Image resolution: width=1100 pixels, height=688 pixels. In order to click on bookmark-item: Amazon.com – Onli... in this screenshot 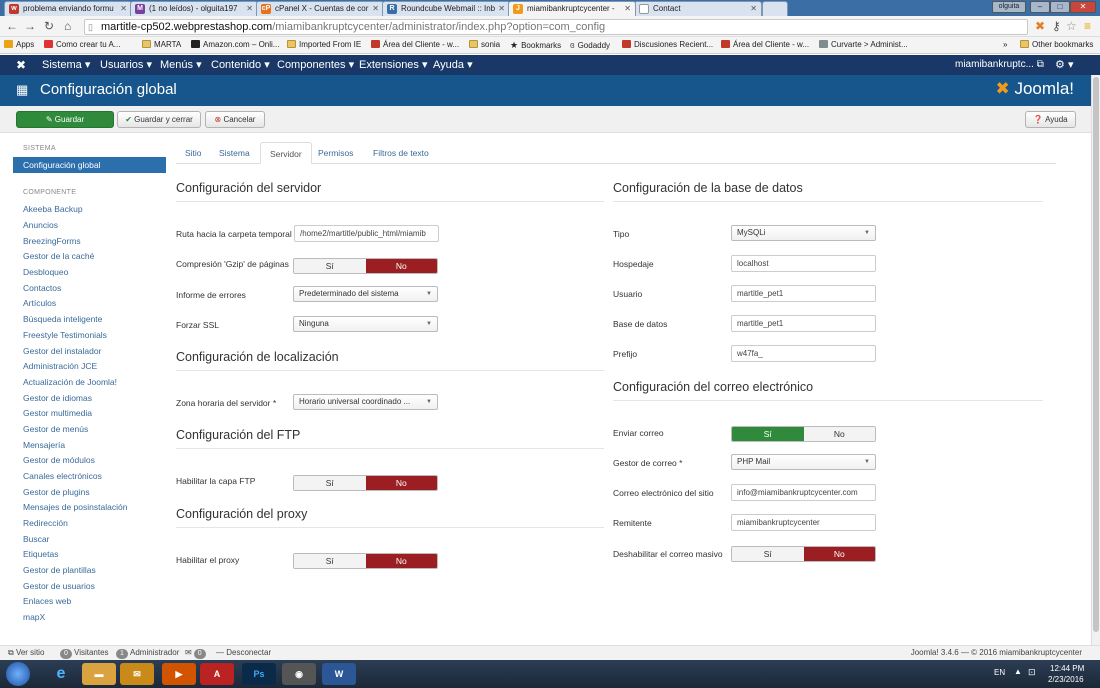, I will do `click(235, 45)`.